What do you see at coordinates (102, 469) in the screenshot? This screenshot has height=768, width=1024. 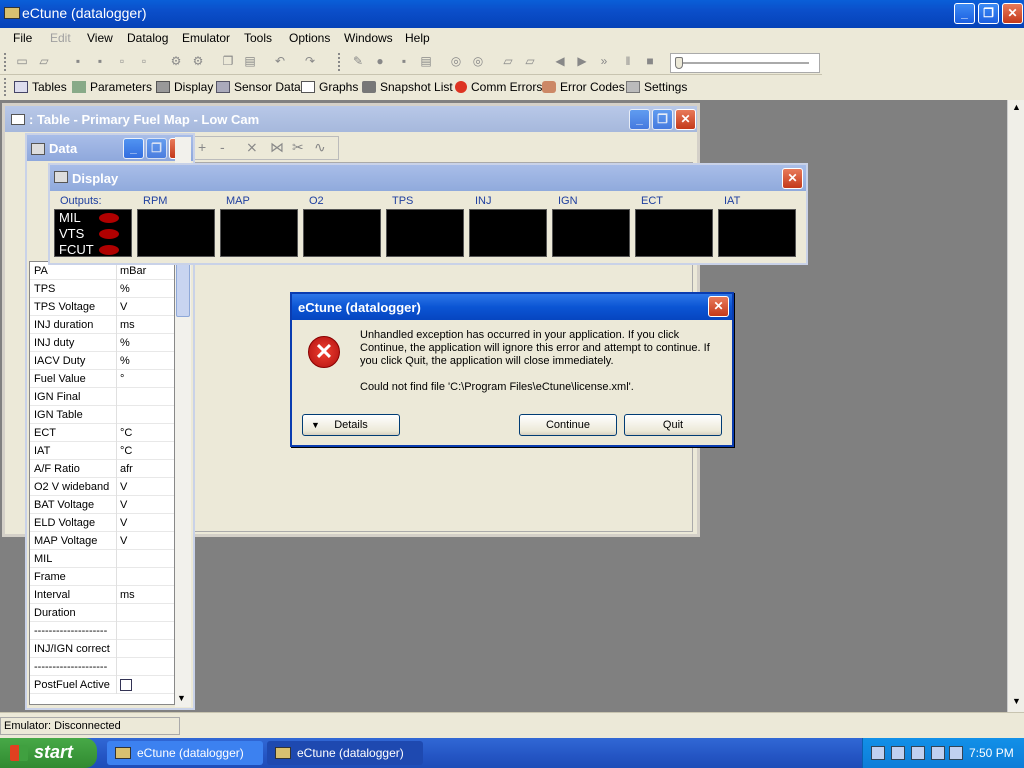 I see `data-row: A/F Ratio afr` at bounding box center [102, 469].